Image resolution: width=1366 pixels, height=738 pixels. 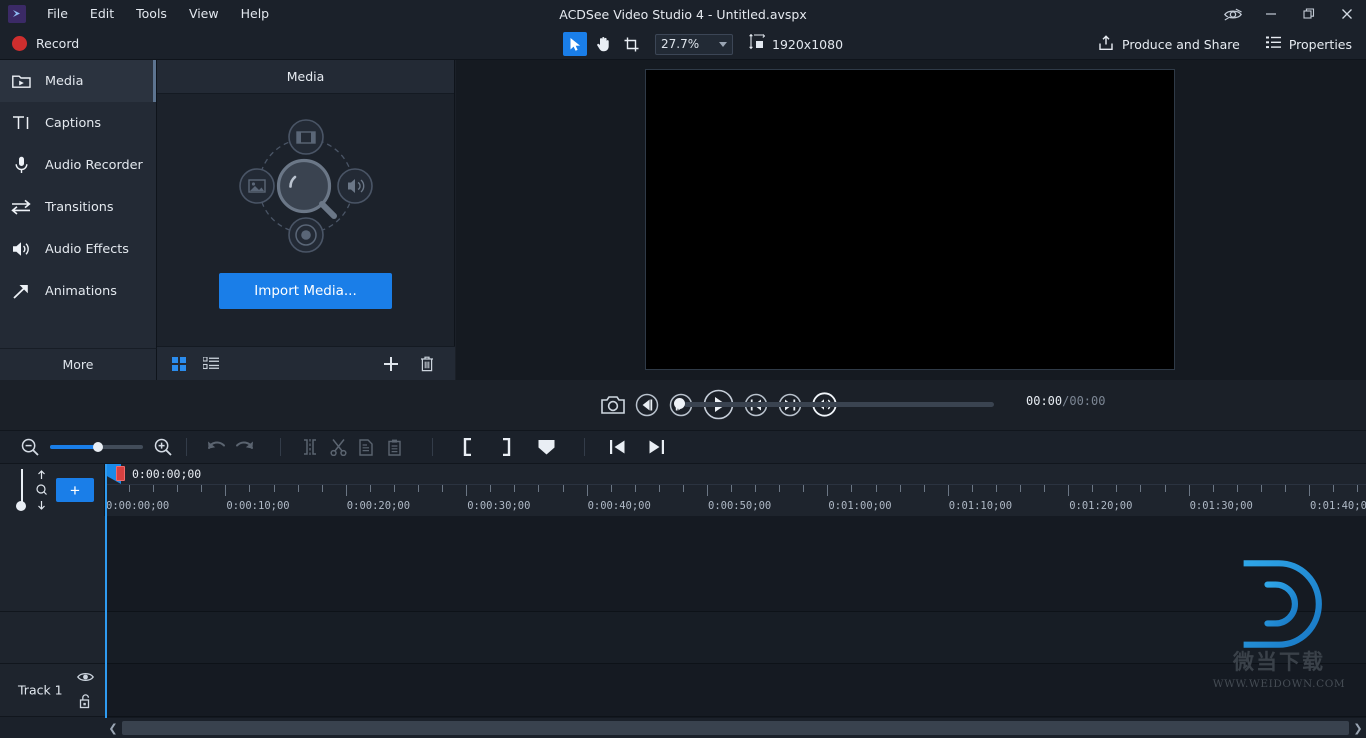 I want to click on menu-item-view: View, so click(x=204, y=14).